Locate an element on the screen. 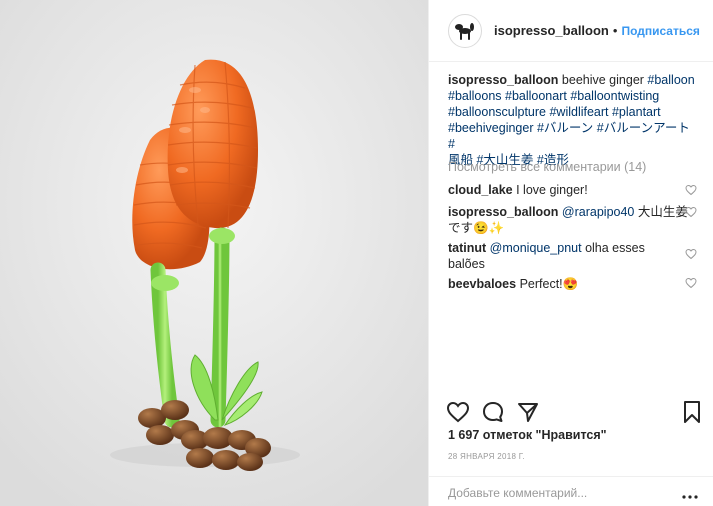  view-all-comments-link: Посмотреть все комментарии (14) is located at coordinates (547, 167).